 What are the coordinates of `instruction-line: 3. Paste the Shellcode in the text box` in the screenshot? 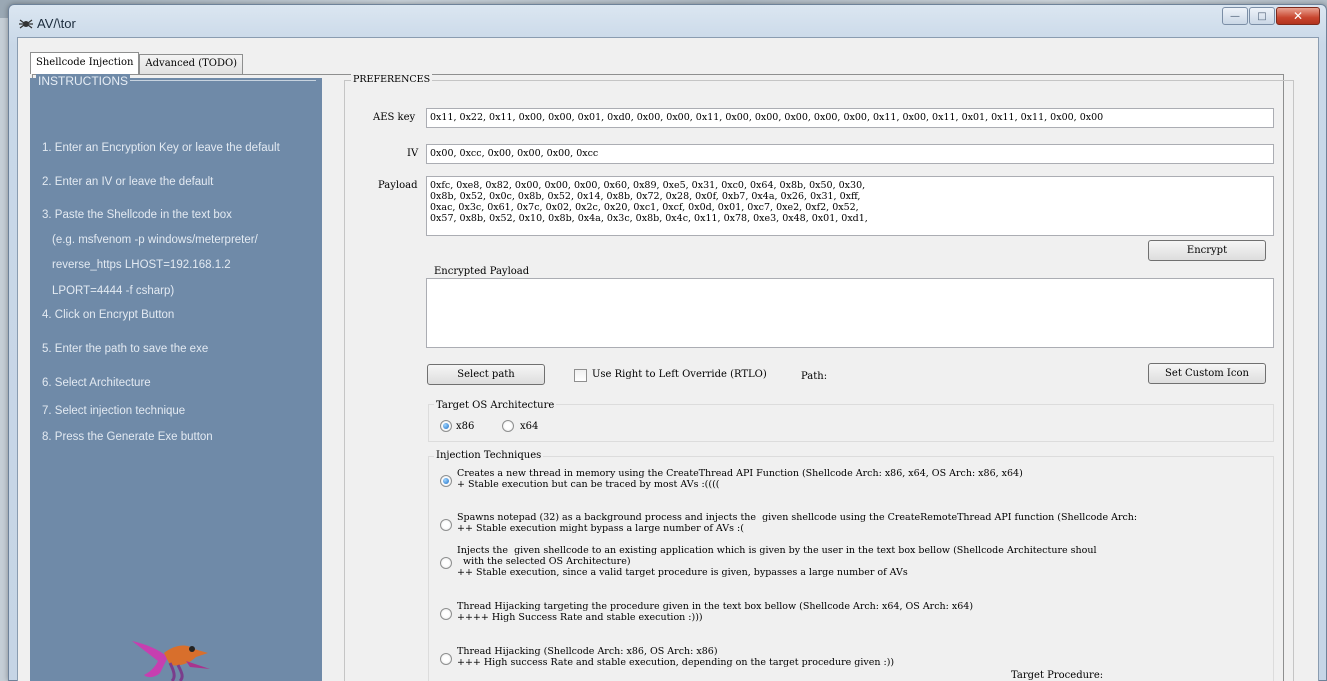 It's located at (137, 215).